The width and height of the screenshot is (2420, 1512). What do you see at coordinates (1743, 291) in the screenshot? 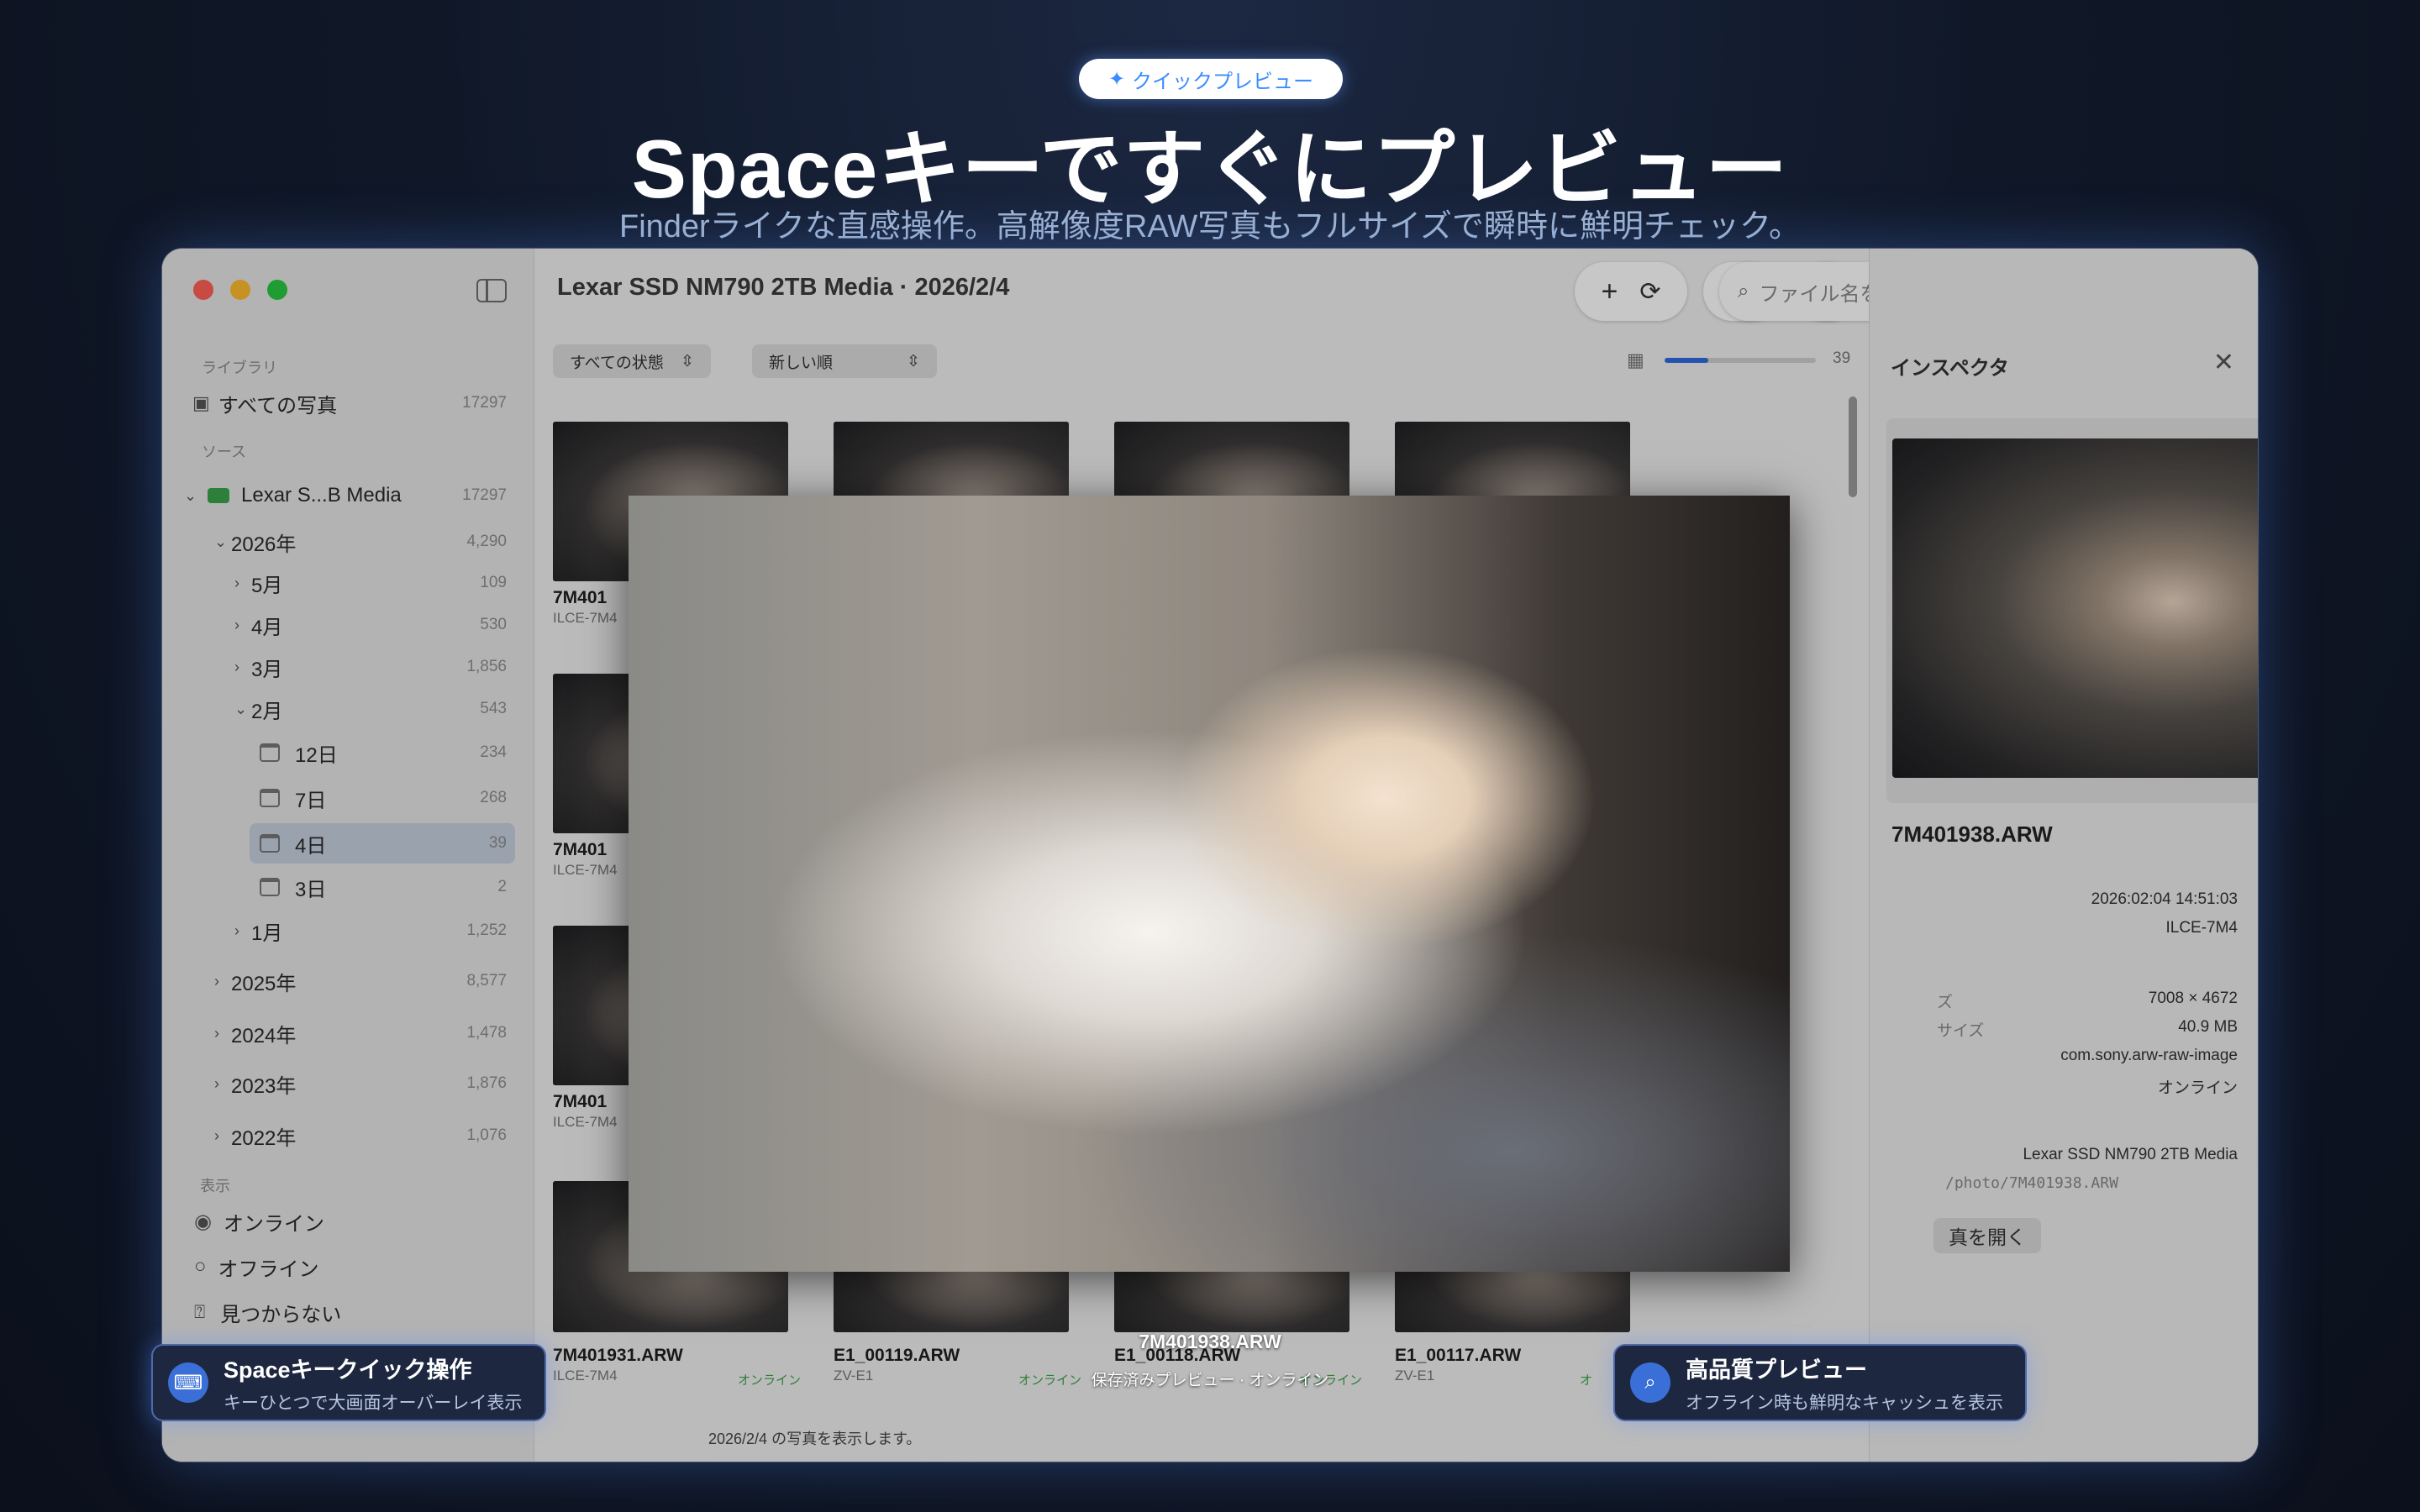
I see `search-icon: ⌕` at bounding box center [1743, 291].